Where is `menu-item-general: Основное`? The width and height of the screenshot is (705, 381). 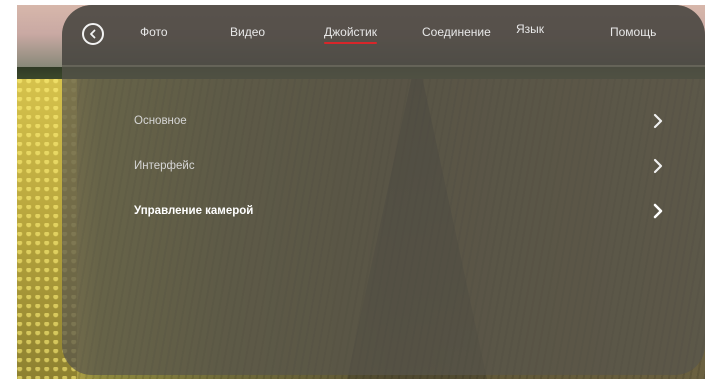 menu-item-general: Основное is located at coordinates (399, 121).